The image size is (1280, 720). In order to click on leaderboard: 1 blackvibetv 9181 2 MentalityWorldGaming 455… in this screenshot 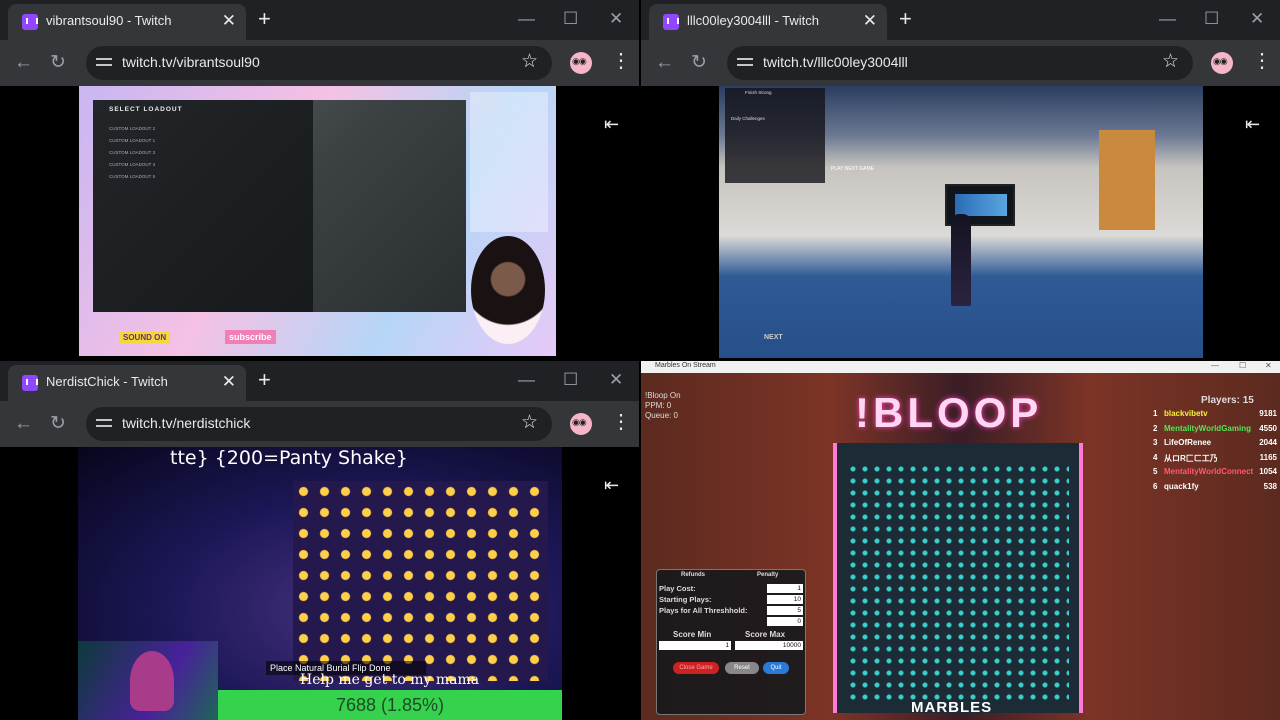, I will do `click(1215, 452)`.